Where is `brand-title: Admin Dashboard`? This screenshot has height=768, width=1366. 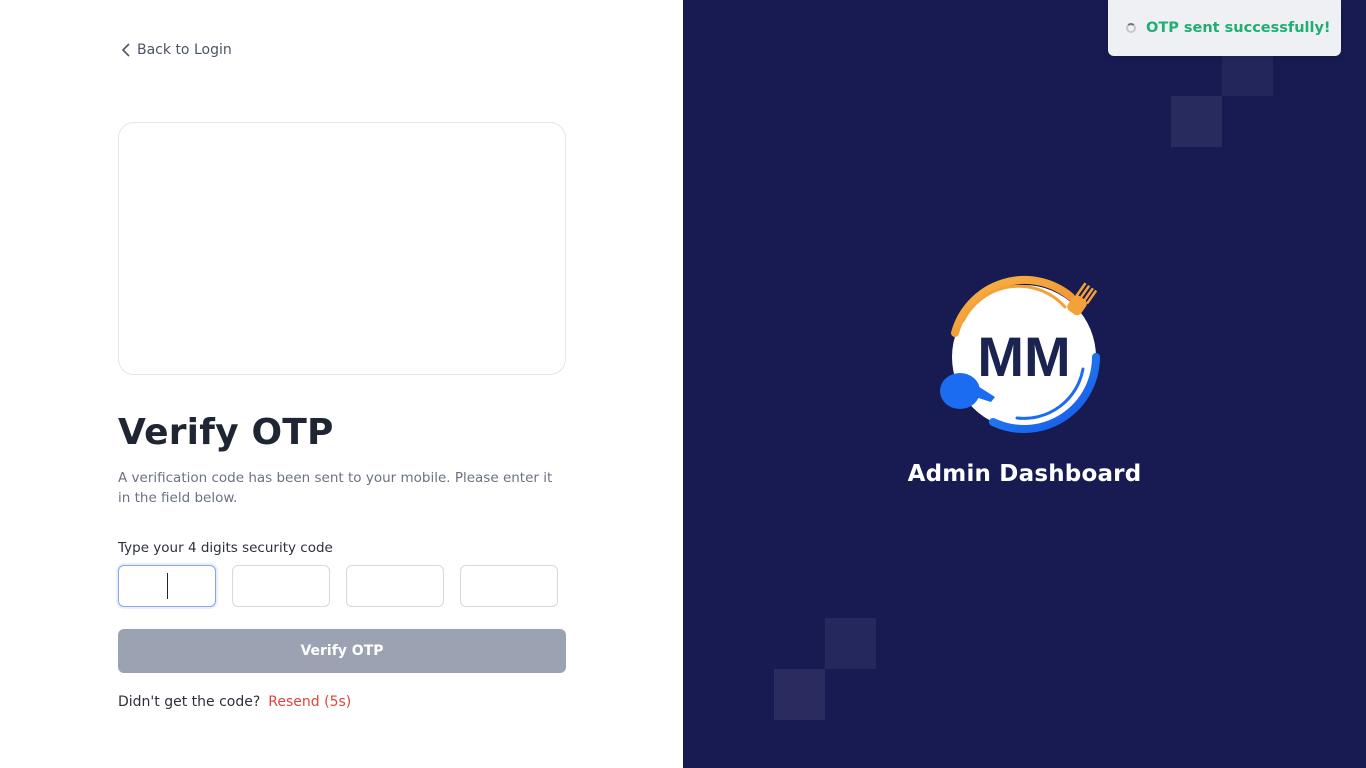 brand-title: Admin Dashboard is located at coordinates (1024, 474).